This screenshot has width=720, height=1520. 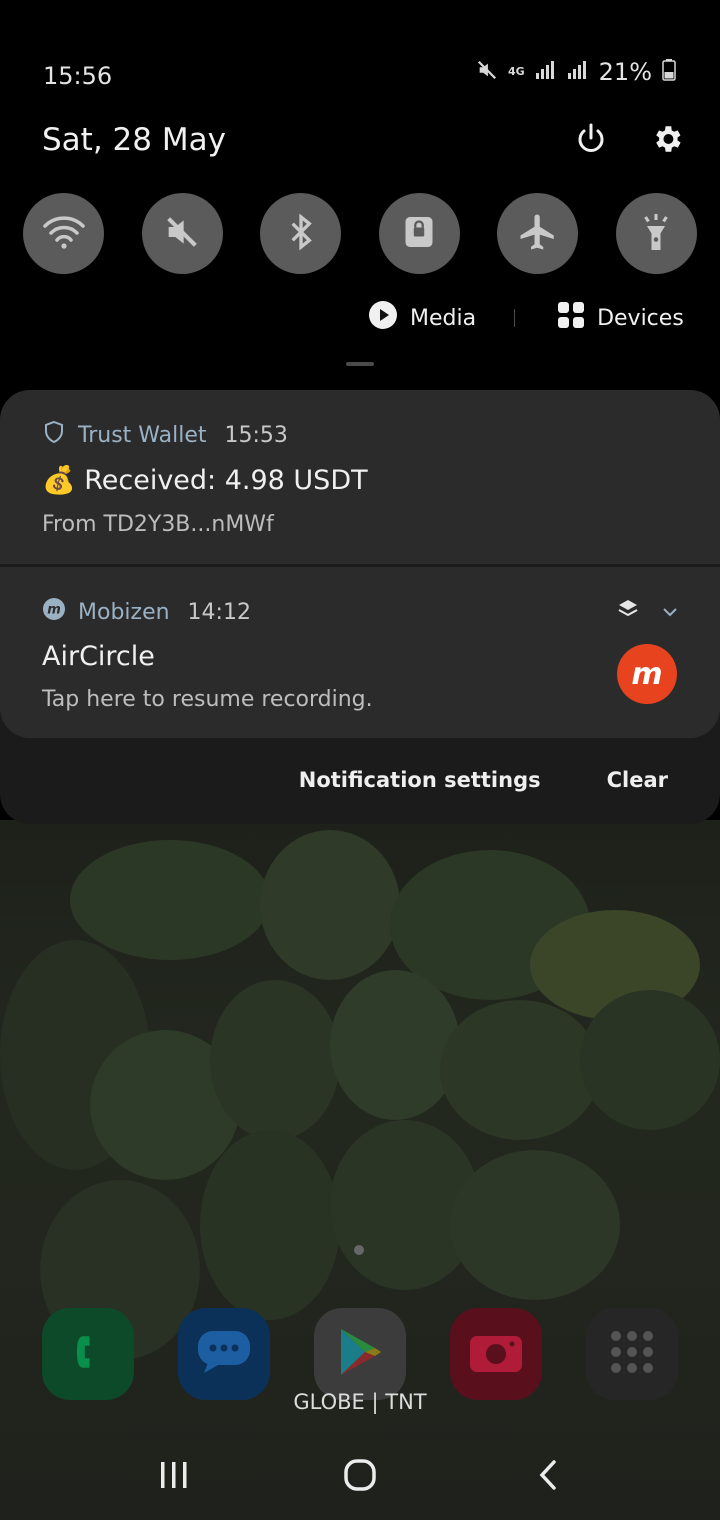 What do you see at coordinates (142, 435) in the screenshot?
I see `app-name: Trust Wallet` at bounding box center [142, 435].